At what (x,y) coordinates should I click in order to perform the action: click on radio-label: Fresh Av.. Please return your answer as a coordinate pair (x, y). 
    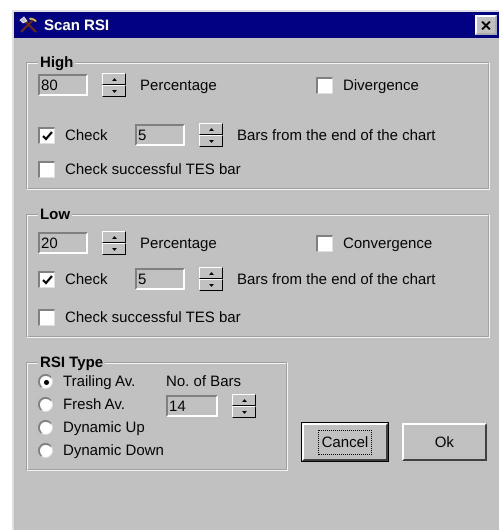
    Looking at the image, I should click on (94, 404).